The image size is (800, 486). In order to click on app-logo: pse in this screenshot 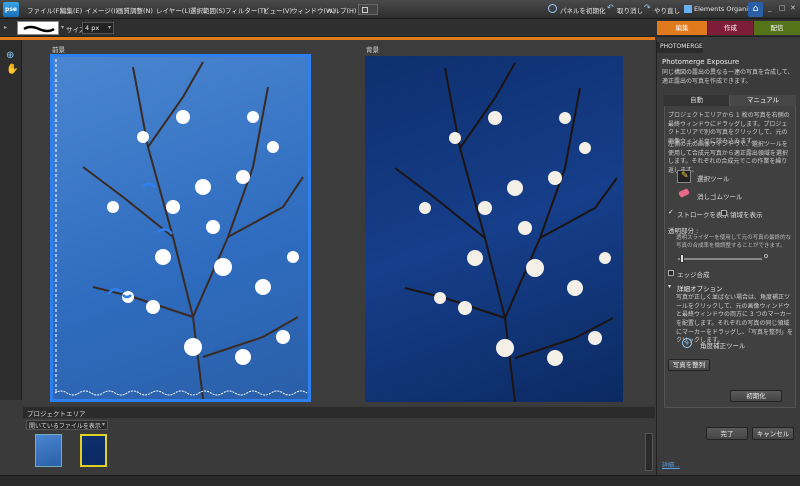, I will do `click(11, 9)`.